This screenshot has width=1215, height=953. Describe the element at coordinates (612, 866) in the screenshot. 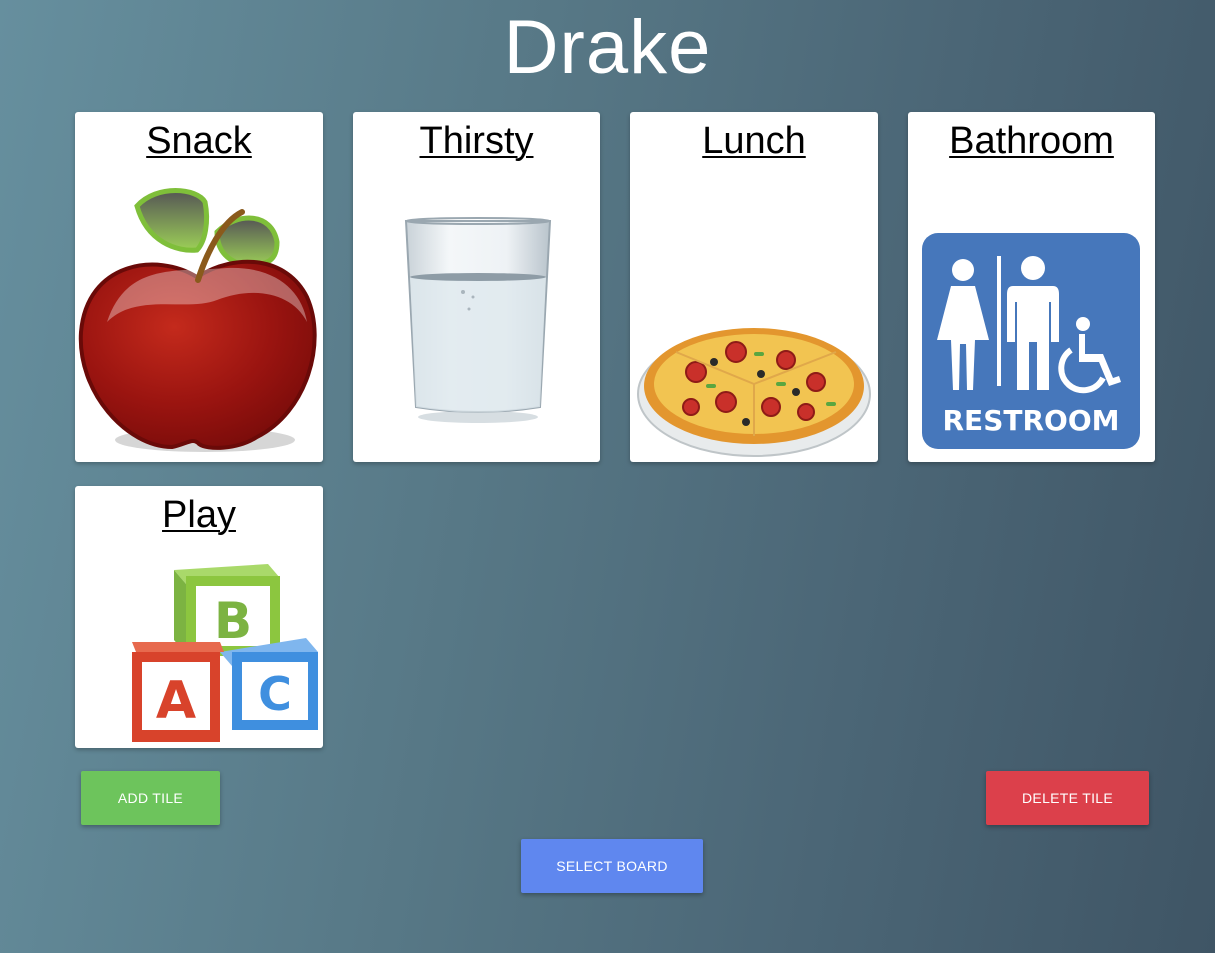

I see `select-board-button: SELECT BOARD` at that location.